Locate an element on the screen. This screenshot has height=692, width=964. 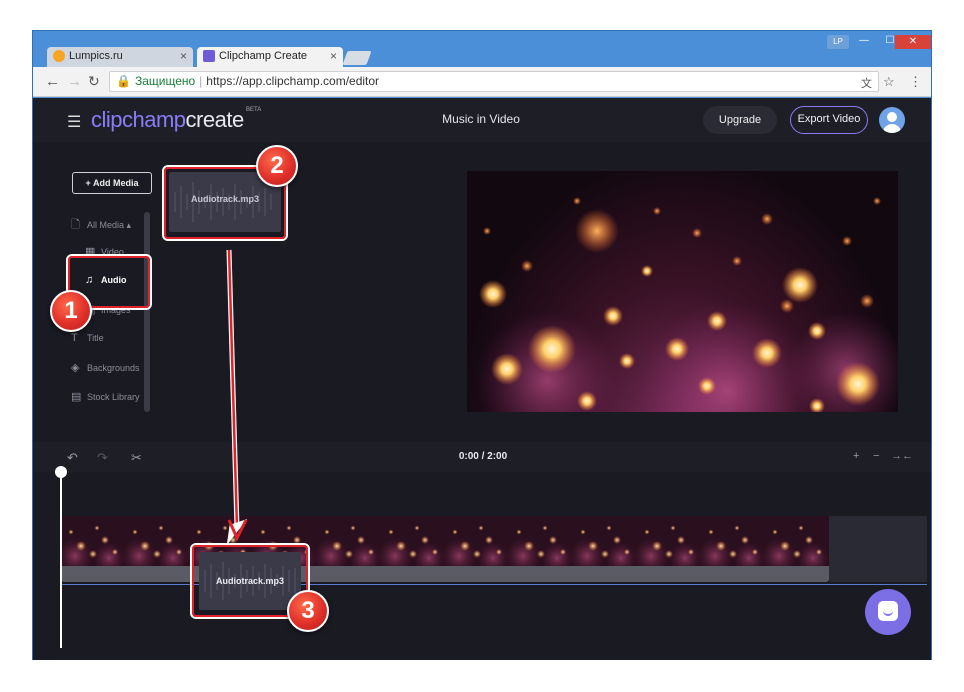
step-1-badge: 1 is located at coordinates (71, 311).